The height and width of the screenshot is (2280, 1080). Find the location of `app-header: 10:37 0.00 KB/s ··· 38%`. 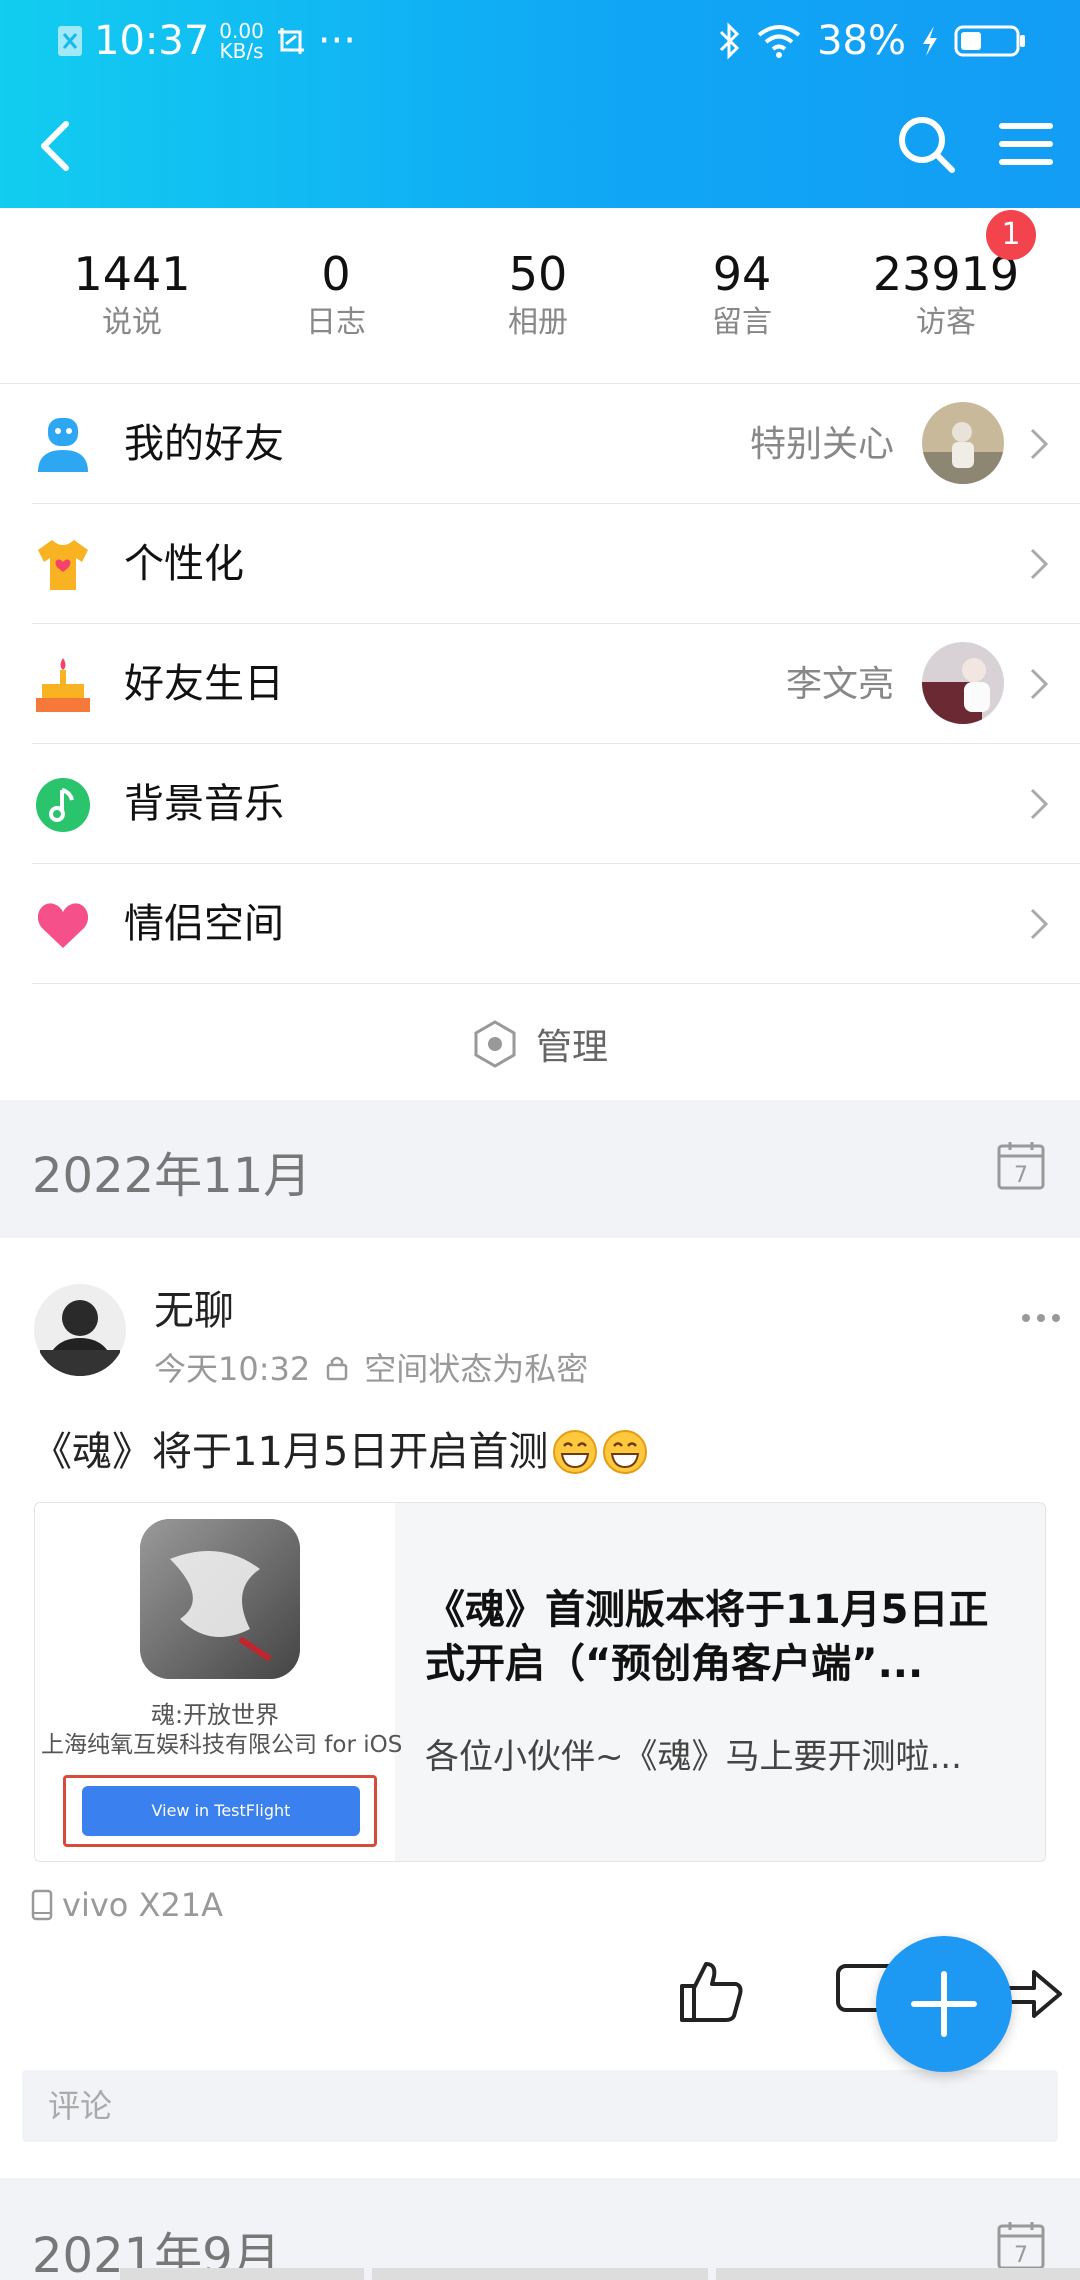

app-header: 10:37 0.00 KB/s ··· 38% is located at coordinates (540, 104).